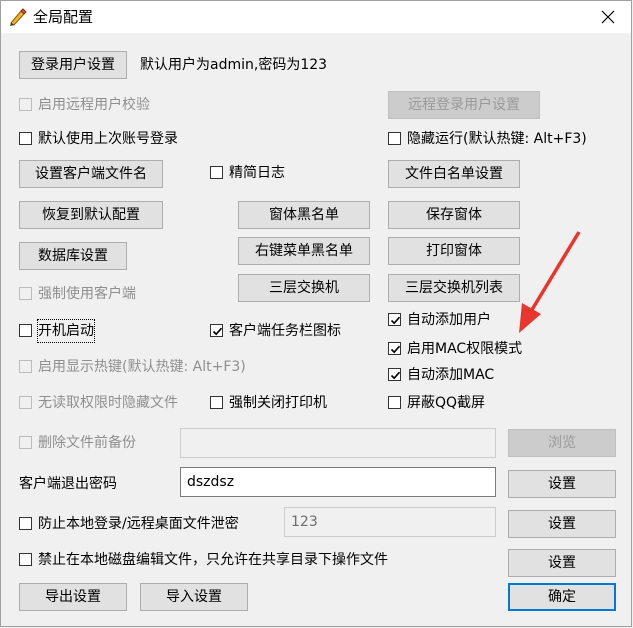 The image size is (633, 628). What do you see at coordinates (234, 65) in the screenshot?
I see `default-user-info: 默认用户为admin,密码为123` at bounding box center [234, 65].